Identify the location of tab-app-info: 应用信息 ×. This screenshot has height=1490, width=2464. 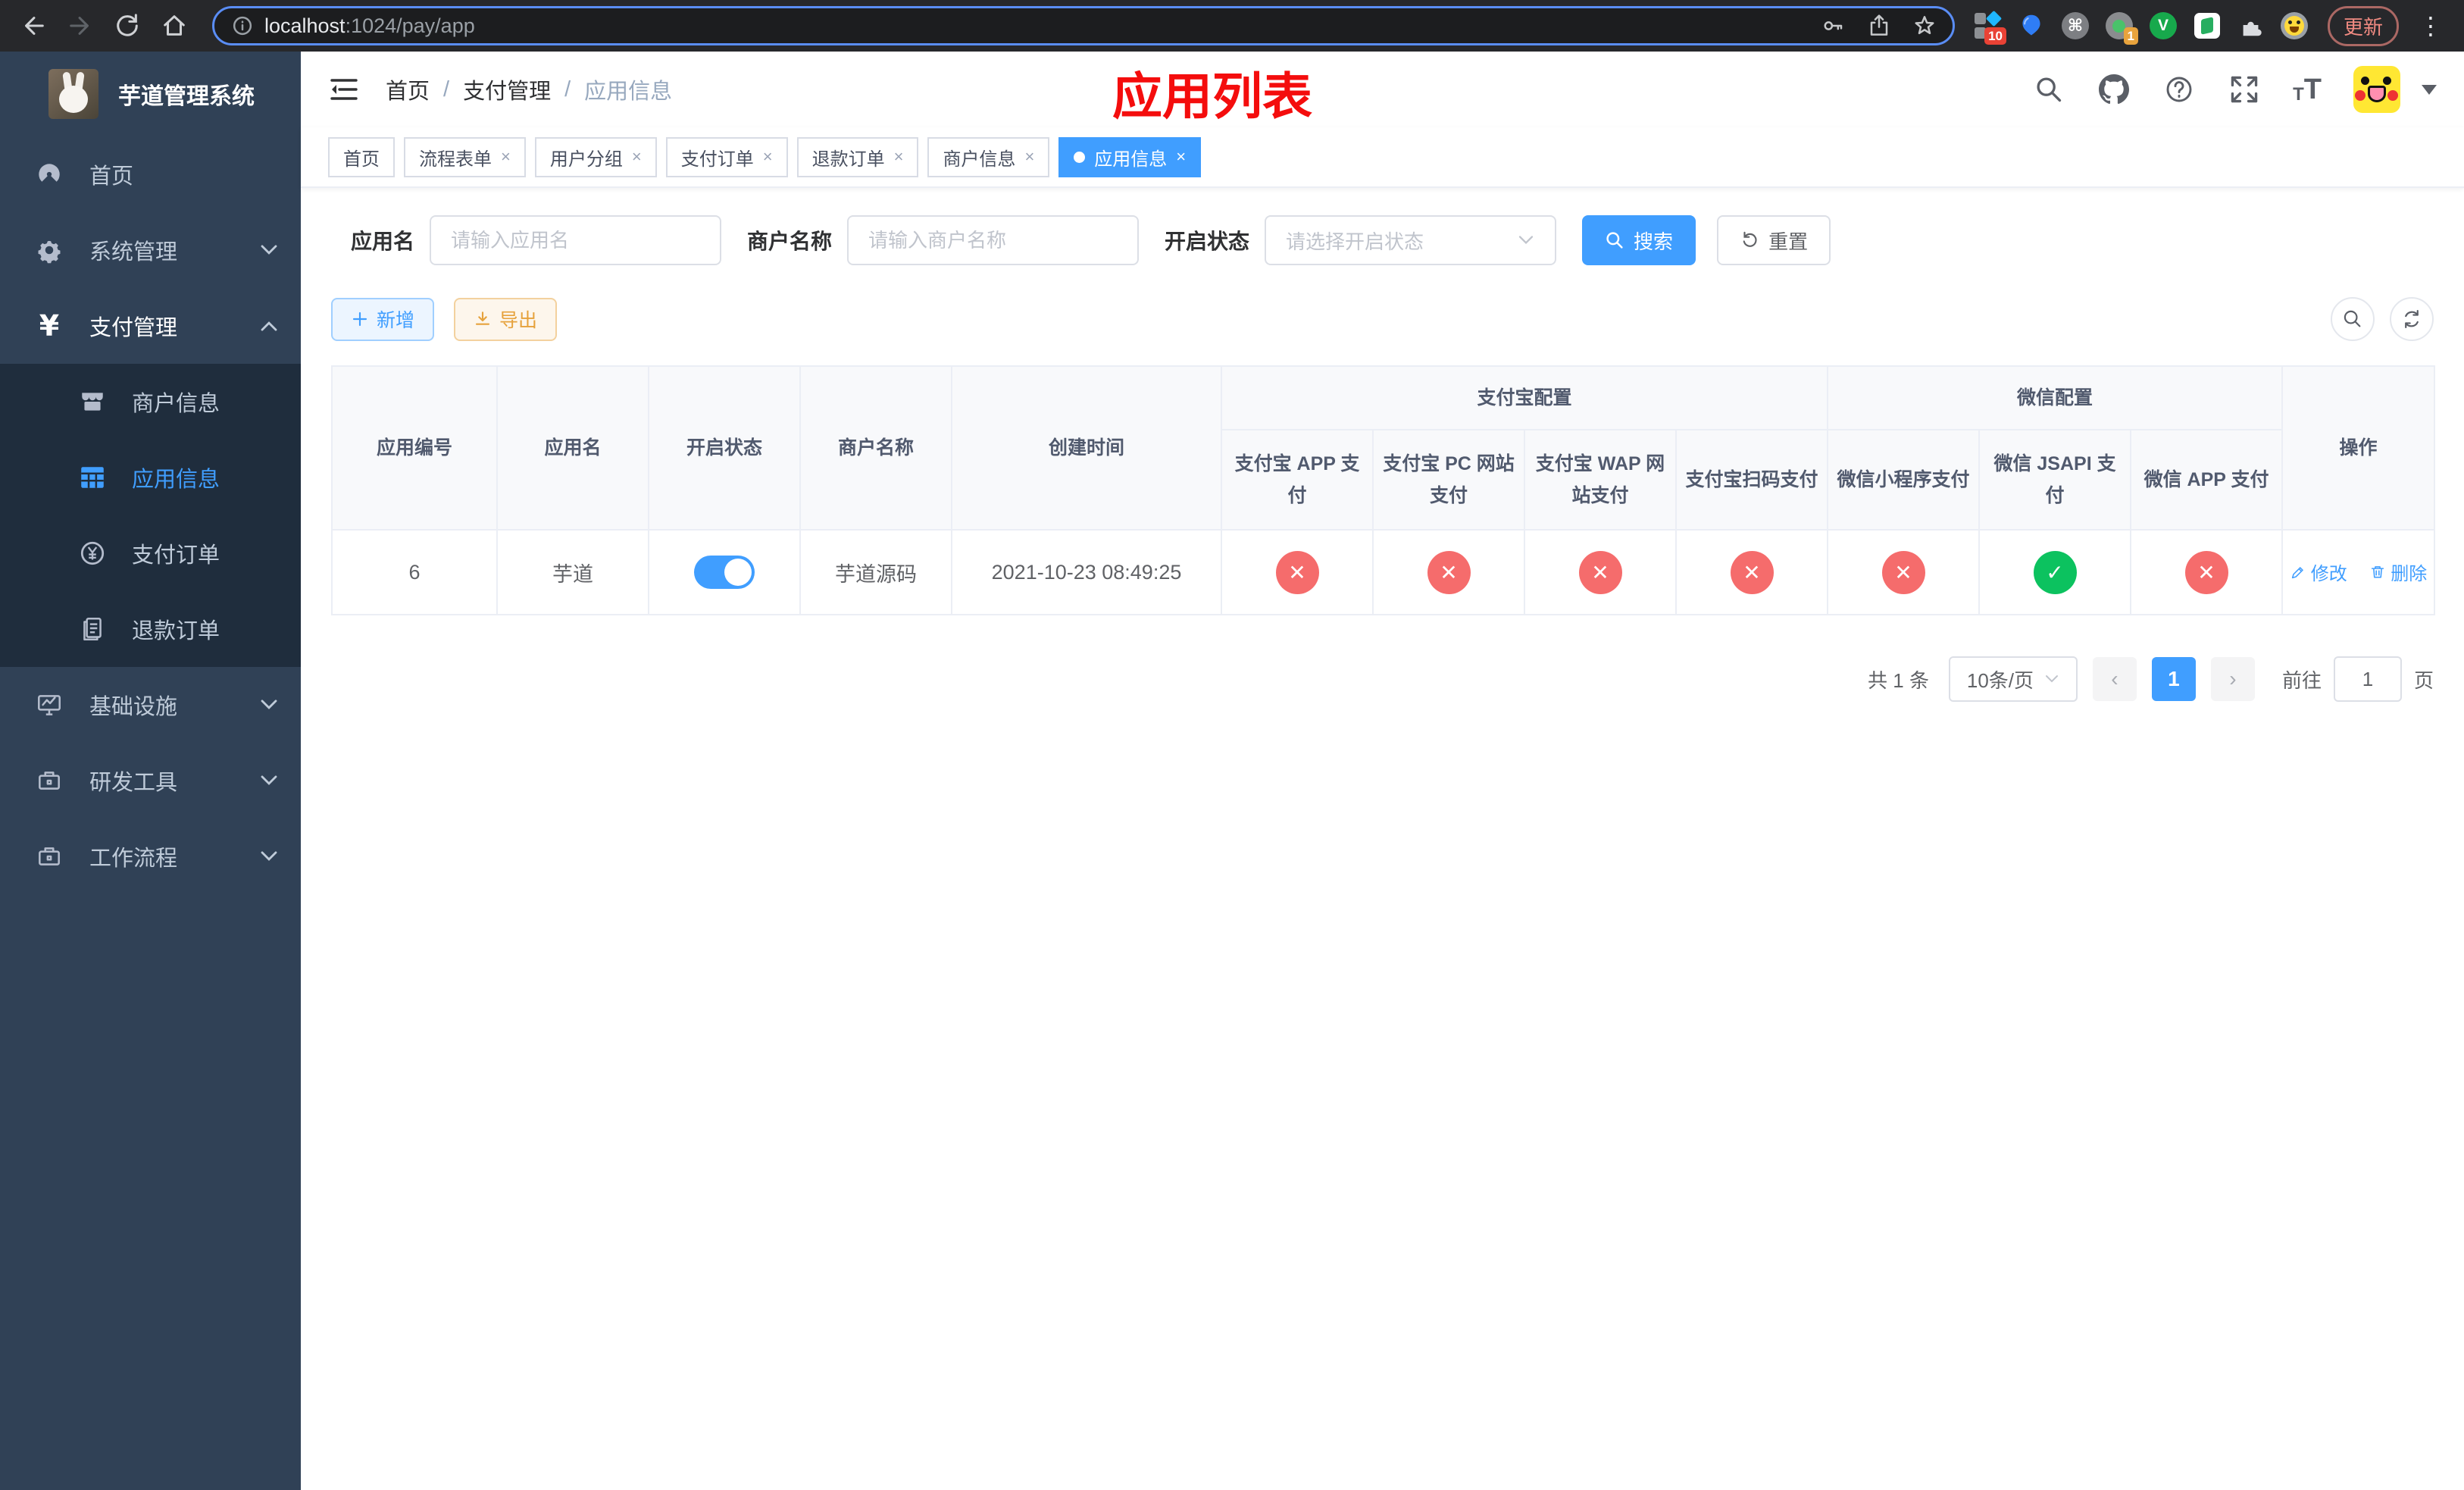
(1130, 156).